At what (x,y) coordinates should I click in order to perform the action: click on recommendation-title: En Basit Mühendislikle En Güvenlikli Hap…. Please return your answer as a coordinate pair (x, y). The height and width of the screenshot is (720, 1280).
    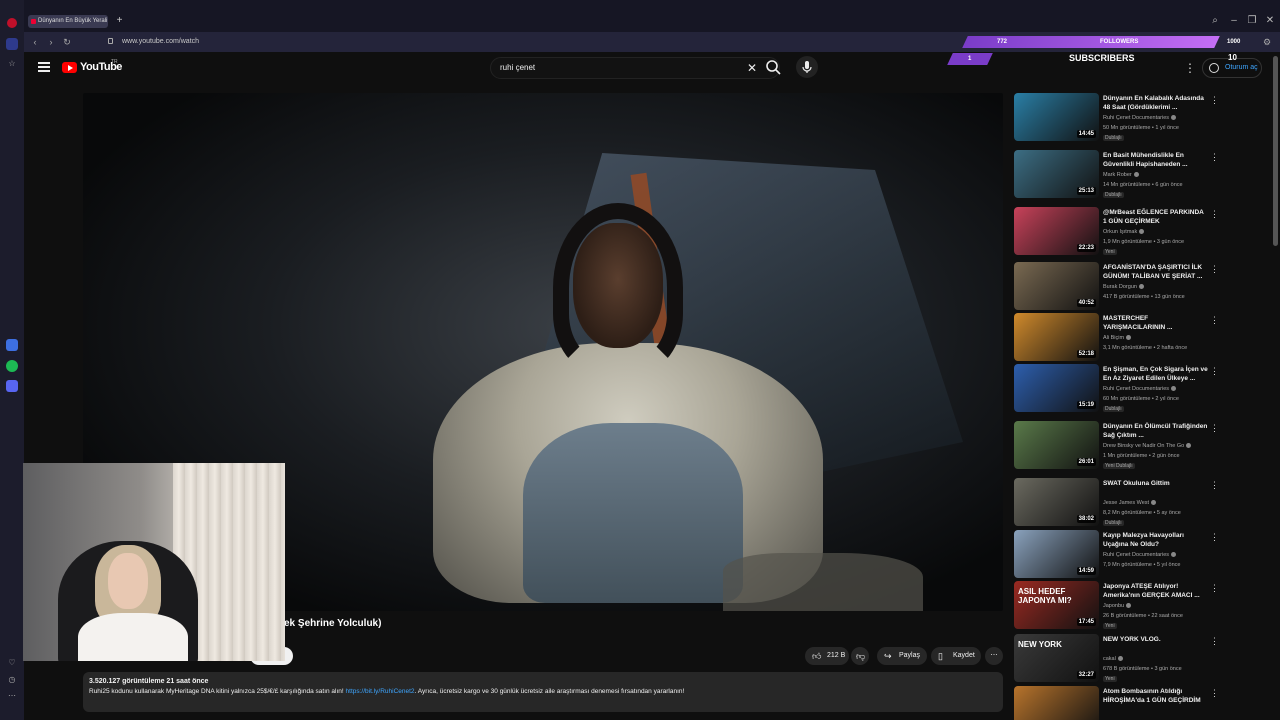
    Looking at the image, I should click on (1156, 160).